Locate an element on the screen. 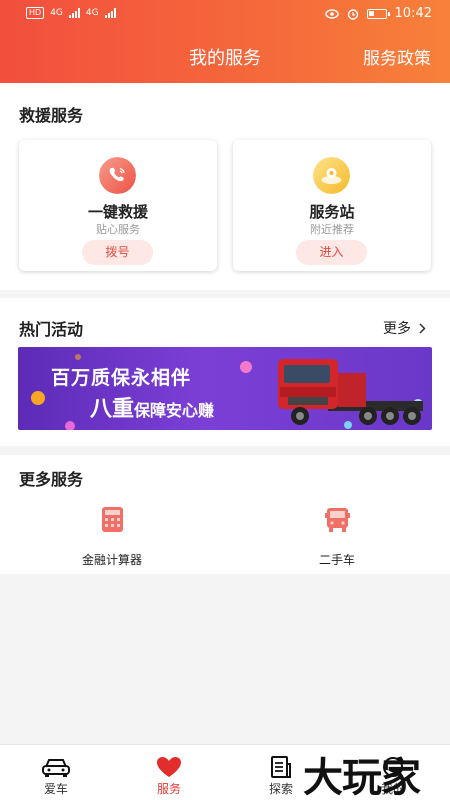 The image size is (450, 800). more-link: 更多 is located at coordinates (404, 328).